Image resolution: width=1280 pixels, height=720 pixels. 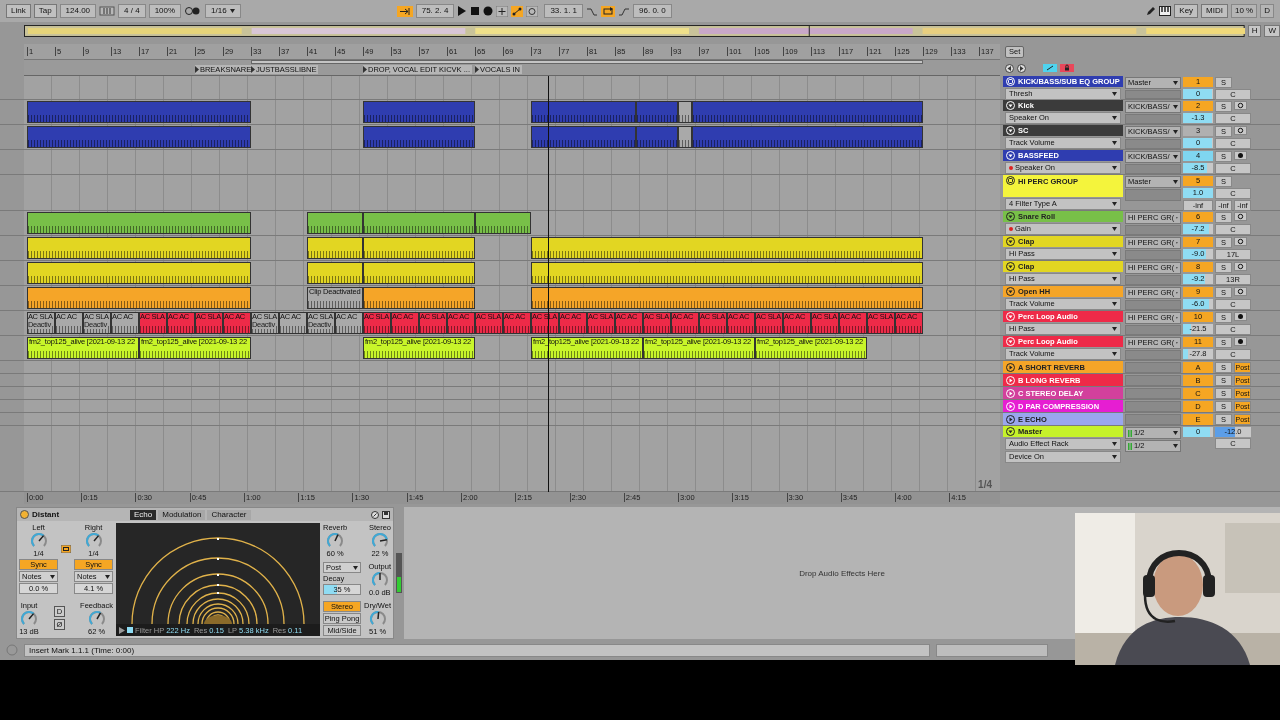 What do you see at coordinates (122, 630) in the screenshot?
I see `expand-icon` at bounding box center [122, 630].